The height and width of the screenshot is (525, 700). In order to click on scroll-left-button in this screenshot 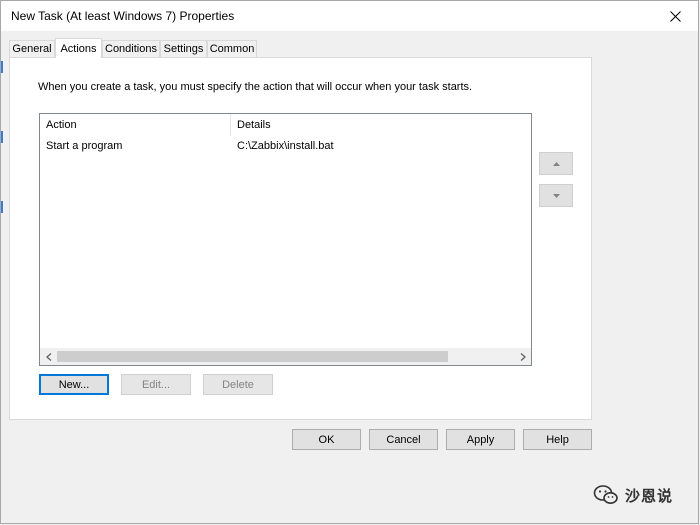, I will do `click(48, 356)`.